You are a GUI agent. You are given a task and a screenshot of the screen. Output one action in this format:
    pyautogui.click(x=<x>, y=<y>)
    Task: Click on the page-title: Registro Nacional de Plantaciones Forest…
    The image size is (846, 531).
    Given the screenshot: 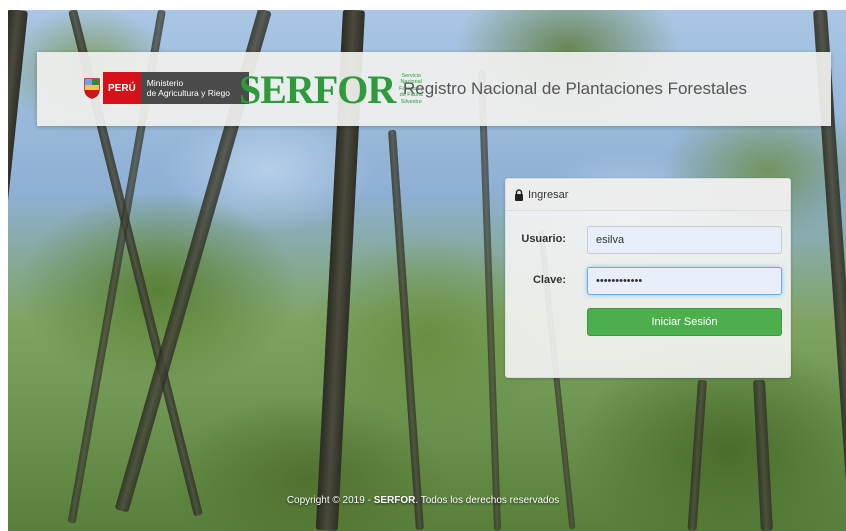 What is the action you would take?
    pyautogui.click(x=575, y=88)
    